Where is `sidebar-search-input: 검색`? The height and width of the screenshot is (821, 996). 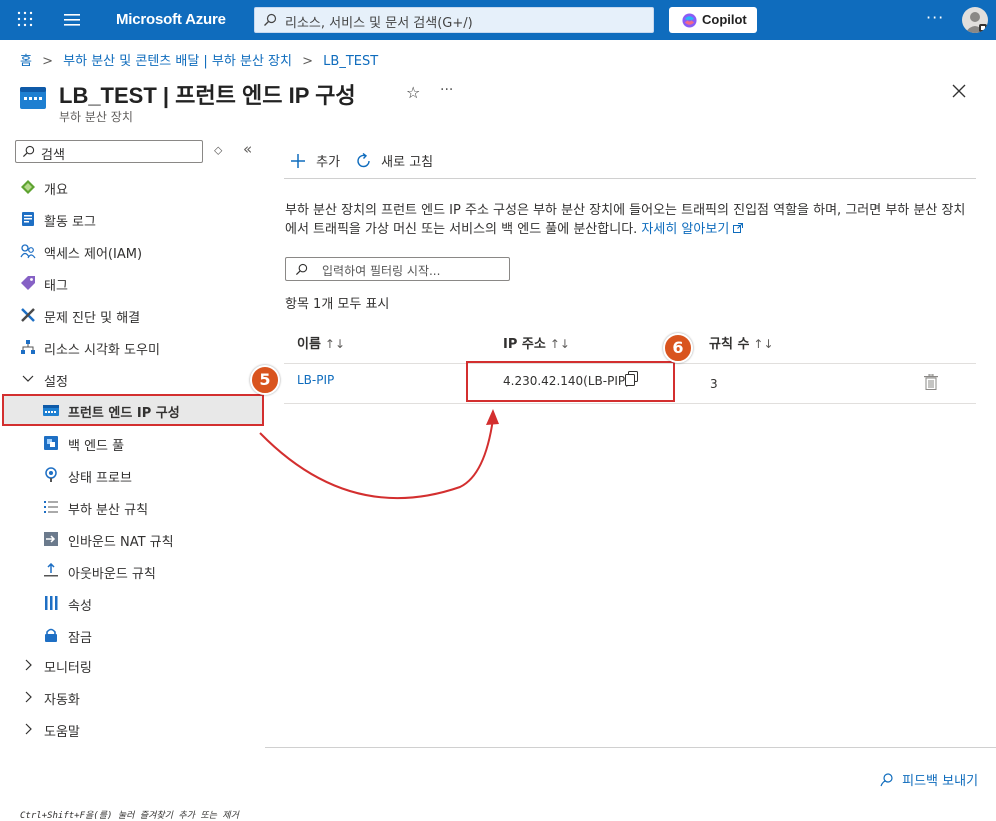
sidebar-search-input: 검색 is located at coordinates (109, 151).